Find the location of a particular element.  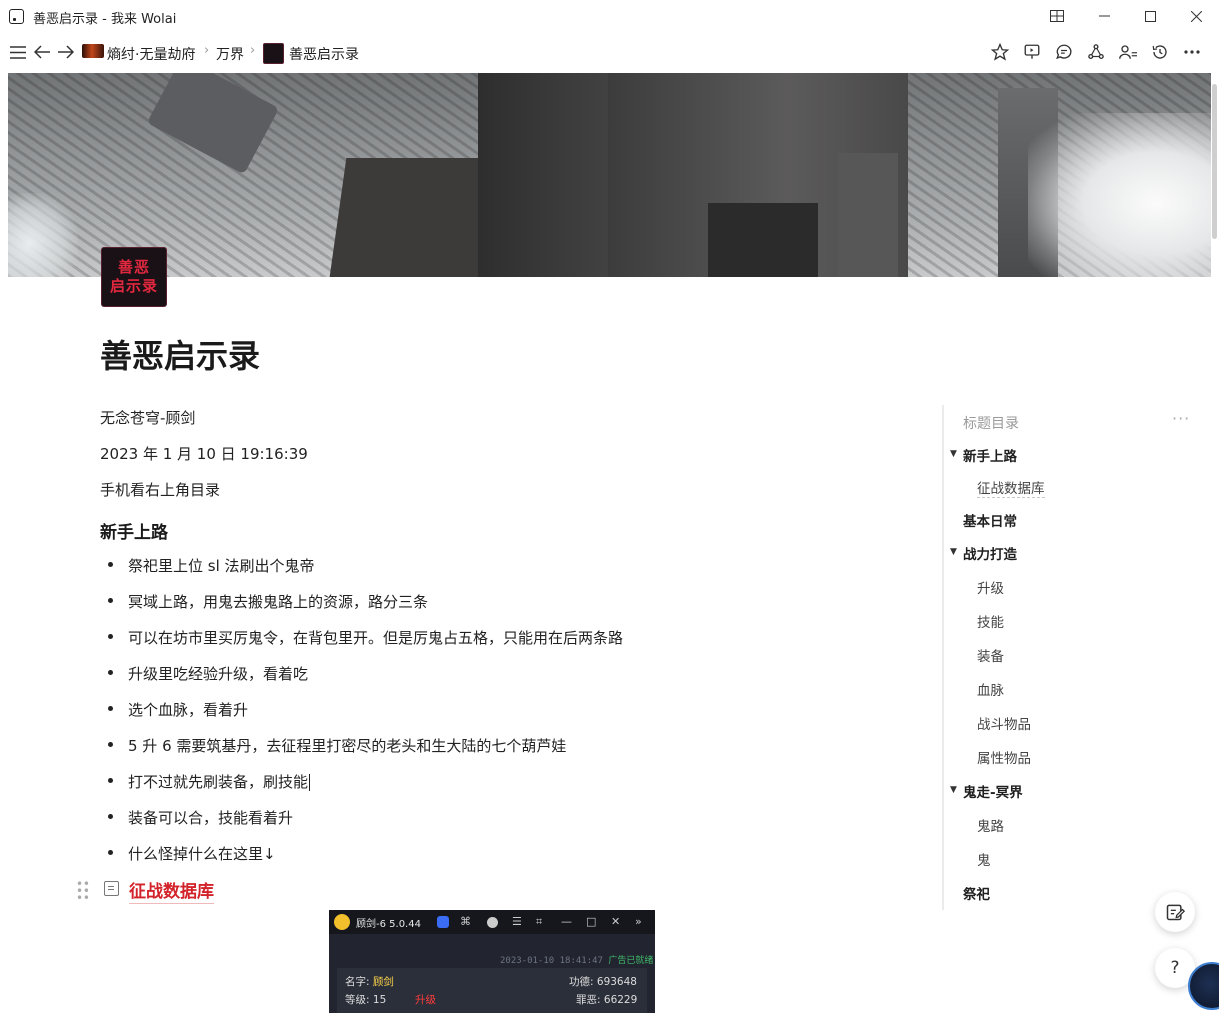

list-item-text: 祭祀里上位 sl 法刷出个鬼帝 is located at coordinates (221, 566).